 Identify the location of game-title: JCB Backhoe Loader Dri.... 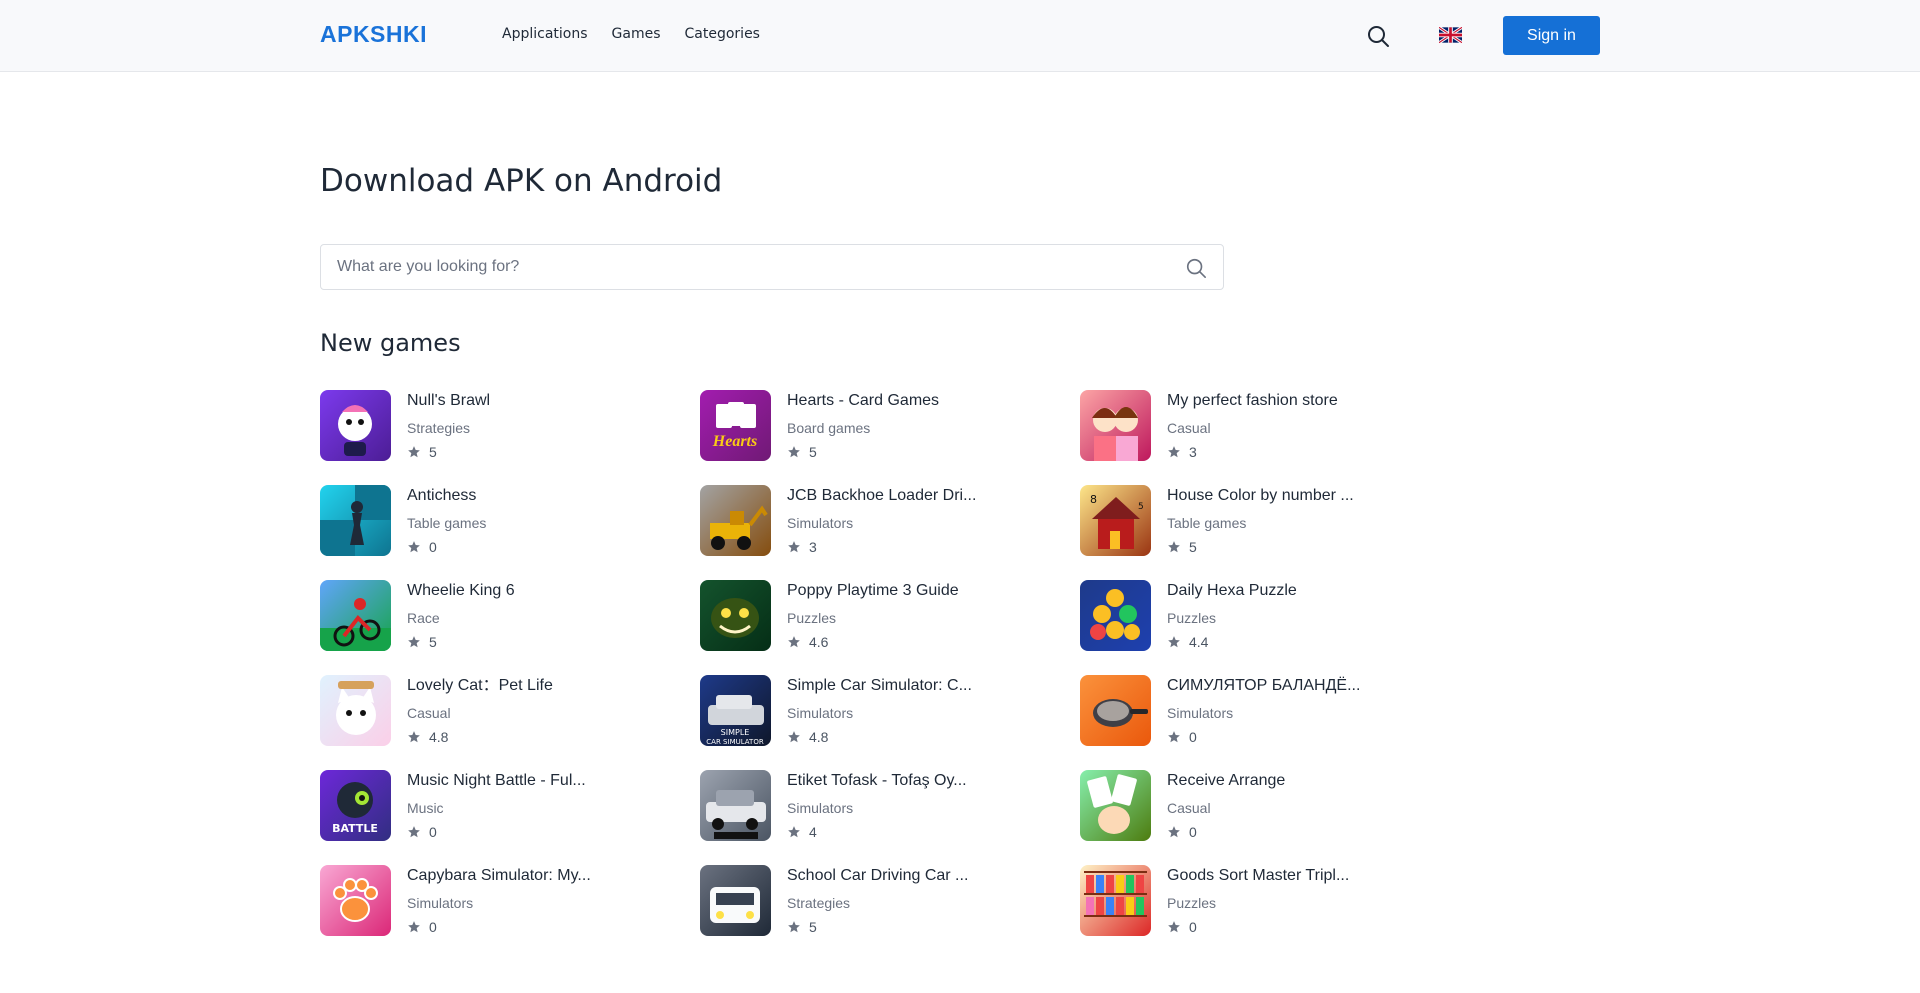
(892, 496).